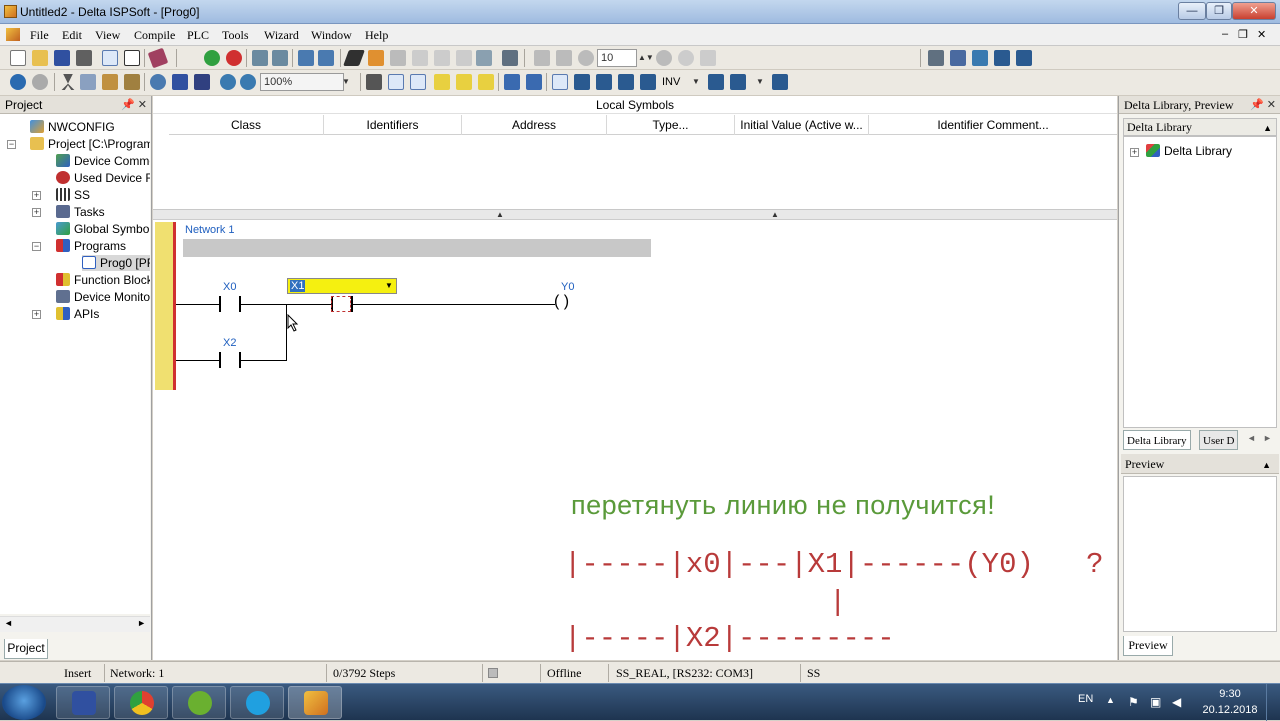 The width and height of the screenshot is (1280, 721). Describe the element at coordinates (80, 212) in the screenshot. I see `tree-item-tasks: Tasks` at that location.